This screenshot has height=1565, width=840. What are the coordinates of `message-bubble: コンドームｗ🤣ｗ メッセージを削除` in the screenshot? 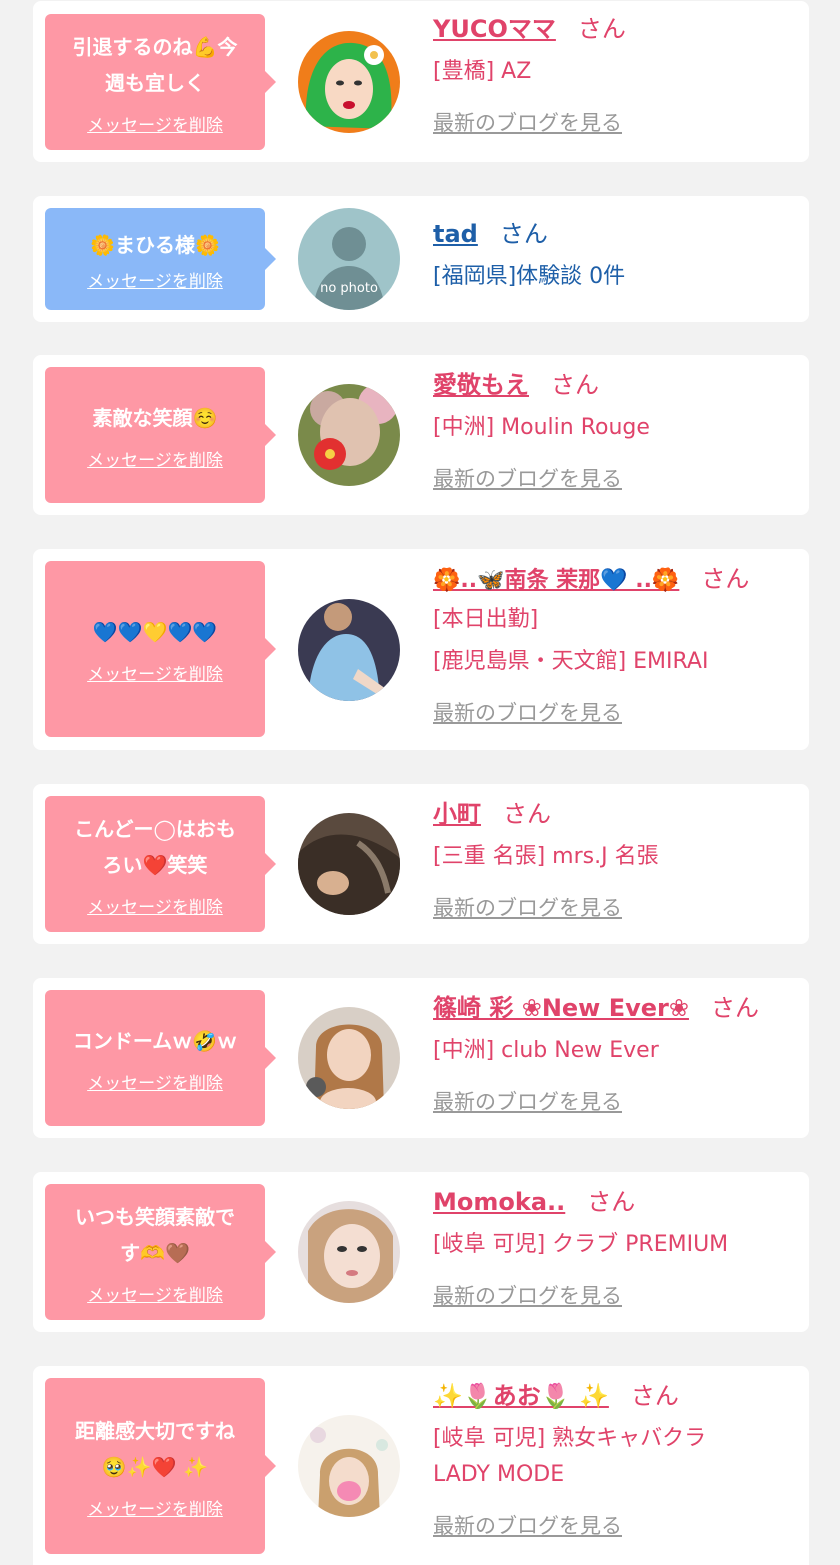 It's located at (160, 1058).